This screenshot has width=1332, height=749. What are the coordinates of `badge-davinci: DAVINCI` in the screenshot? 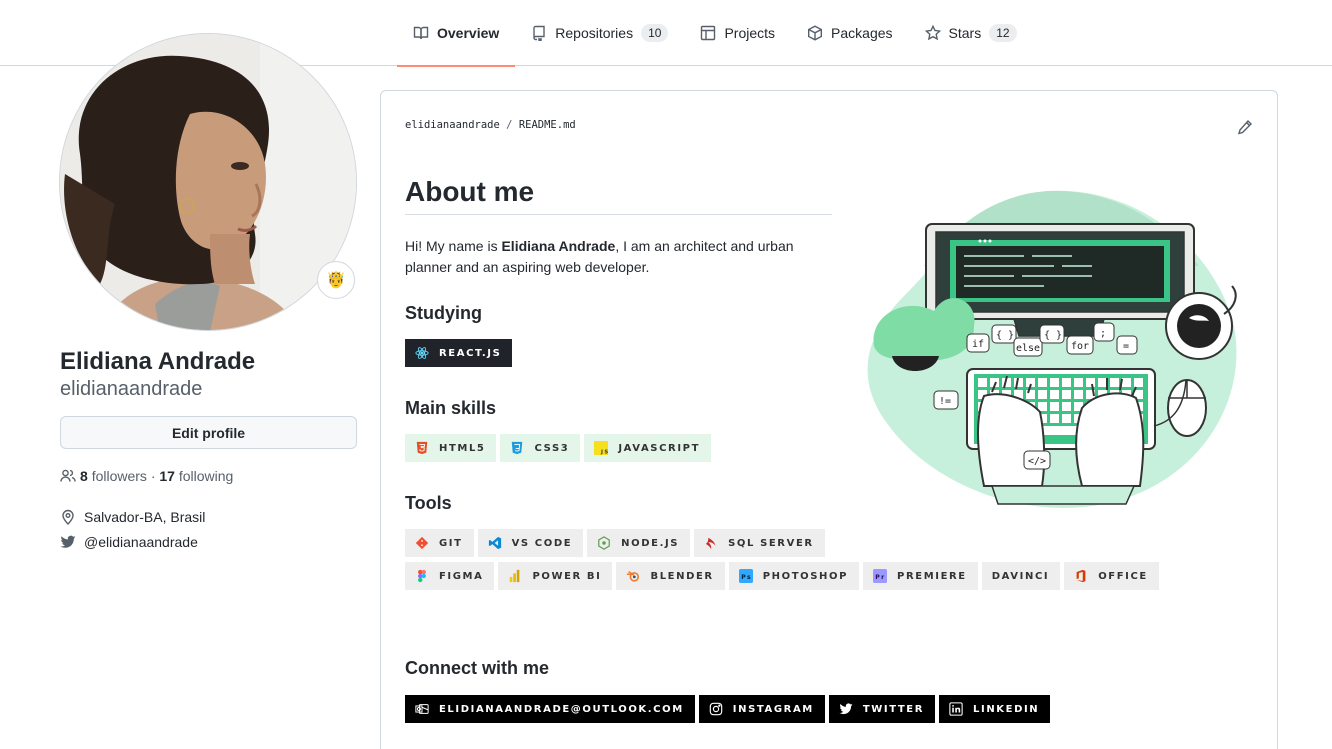 It's located at (1021, 576).